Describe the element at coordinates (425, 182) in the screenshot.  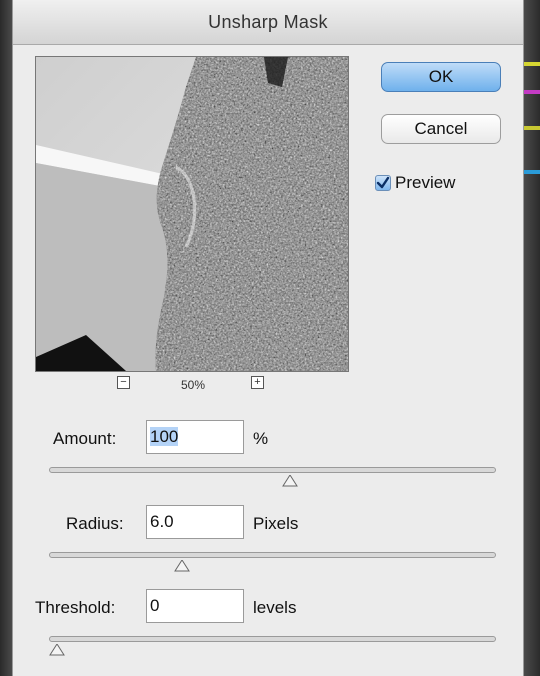
I see `preview-checkbox-label: Preview` at that location.